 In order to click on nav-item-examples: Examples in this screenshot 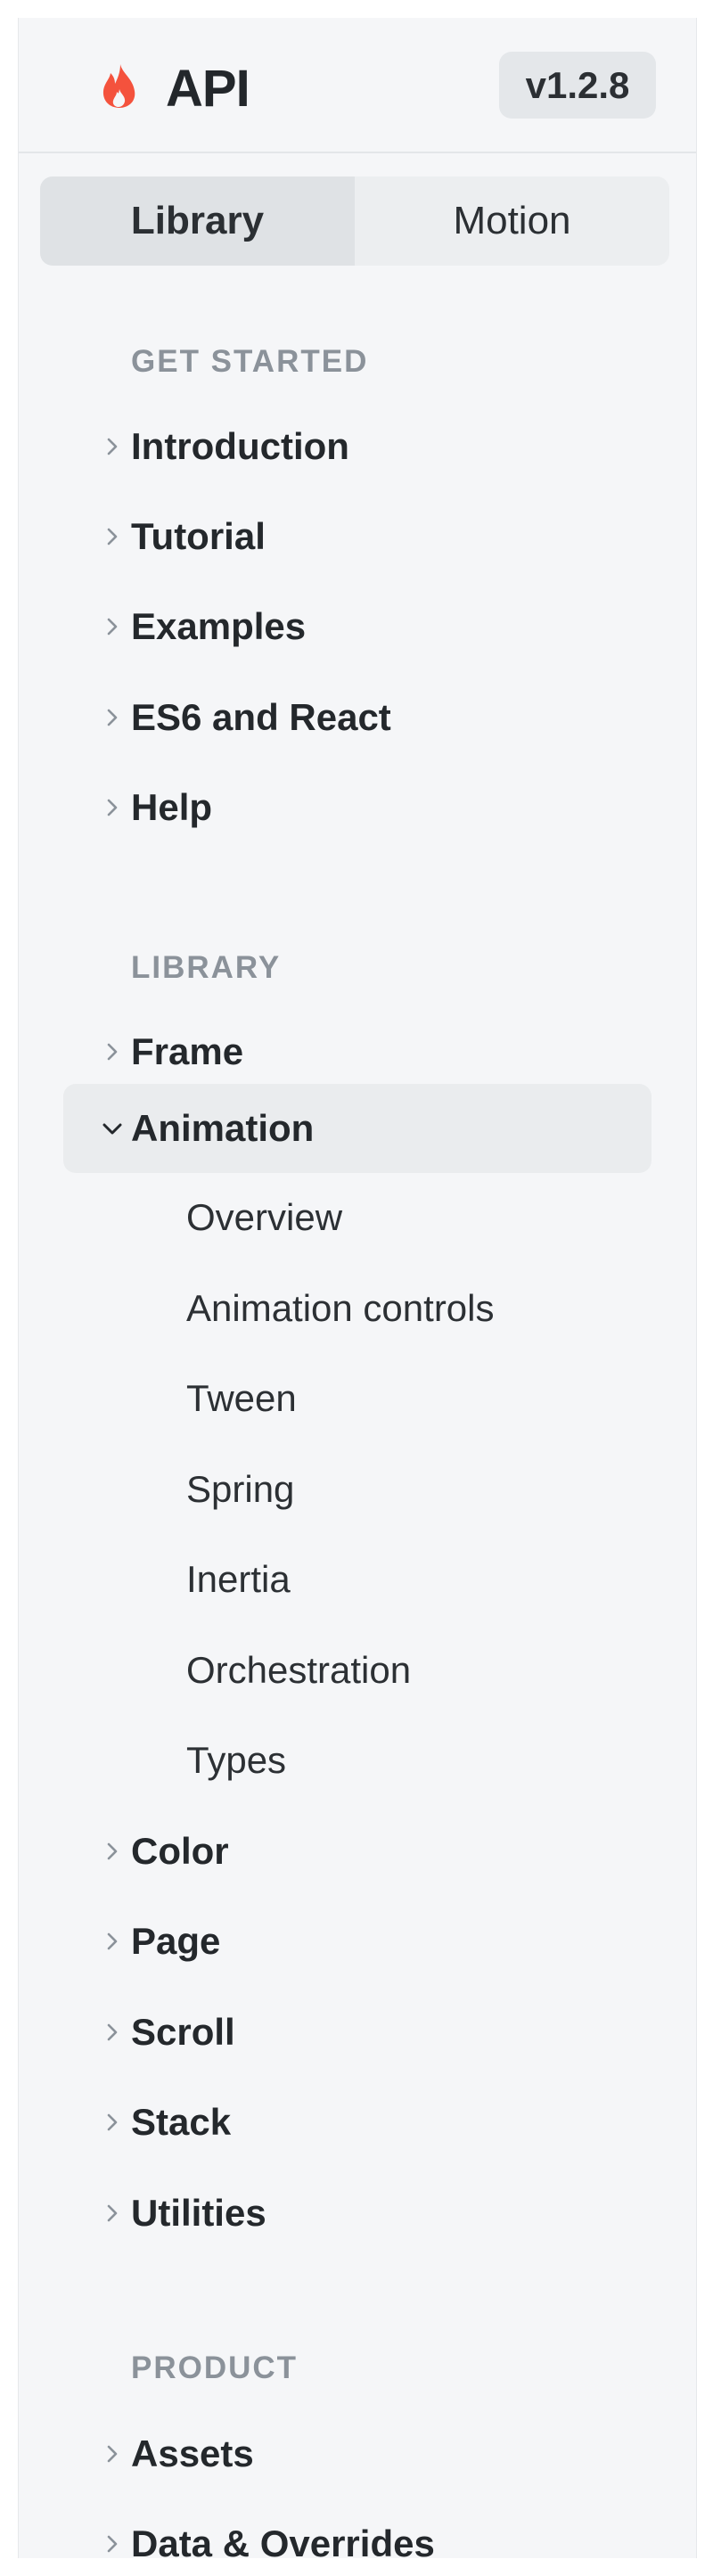, I will do `click(357, 626)`.